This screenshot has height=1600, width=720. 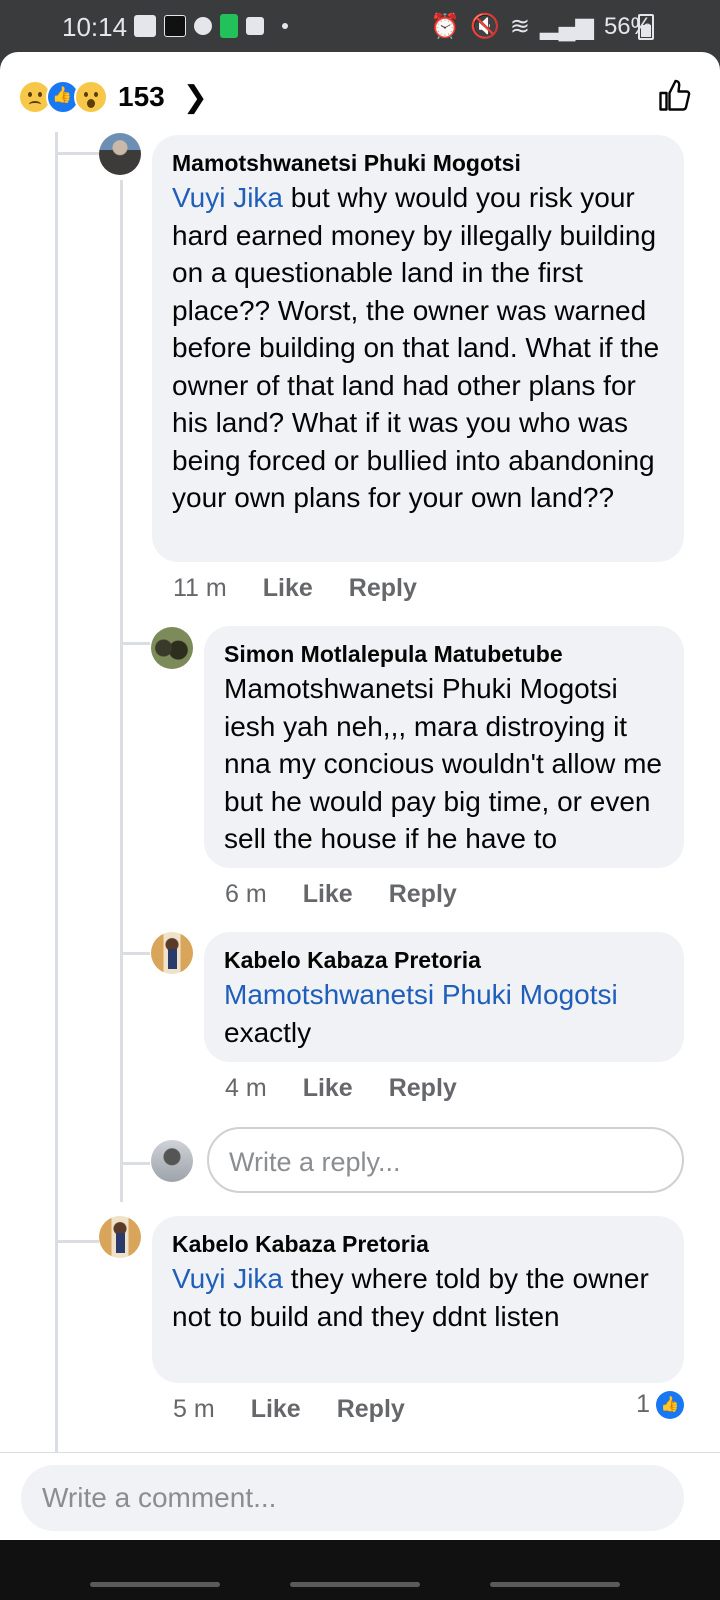 What do you see at coordinates (643, 1404) in the screenshot?
I see `like-count-number: 1` at bounding box center [643, 1404].